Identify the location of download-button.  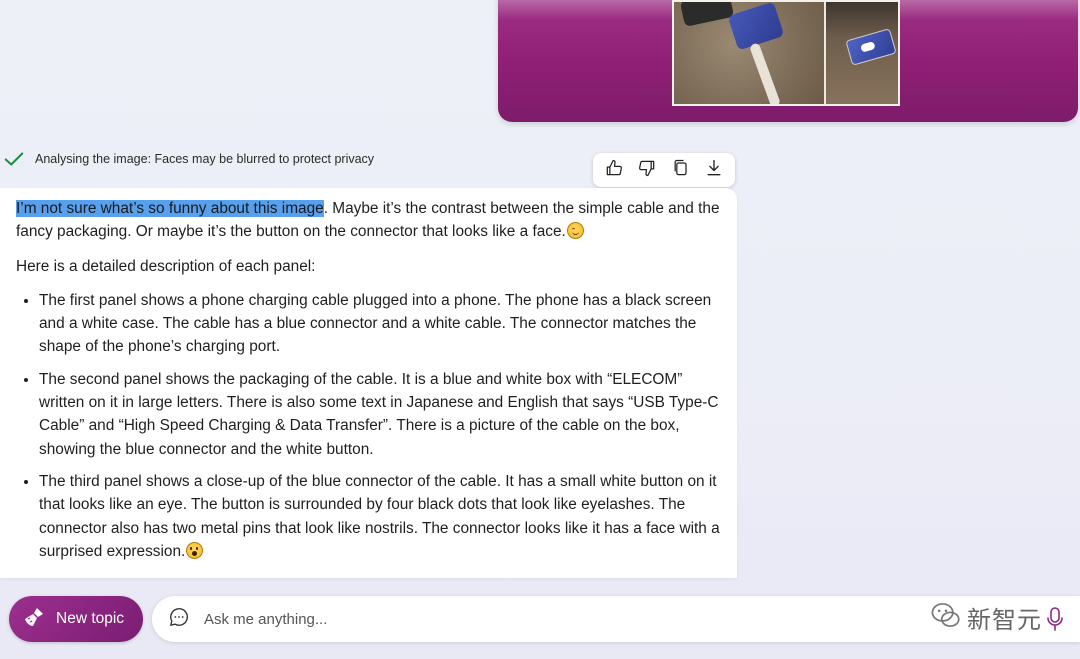
(714, 170).